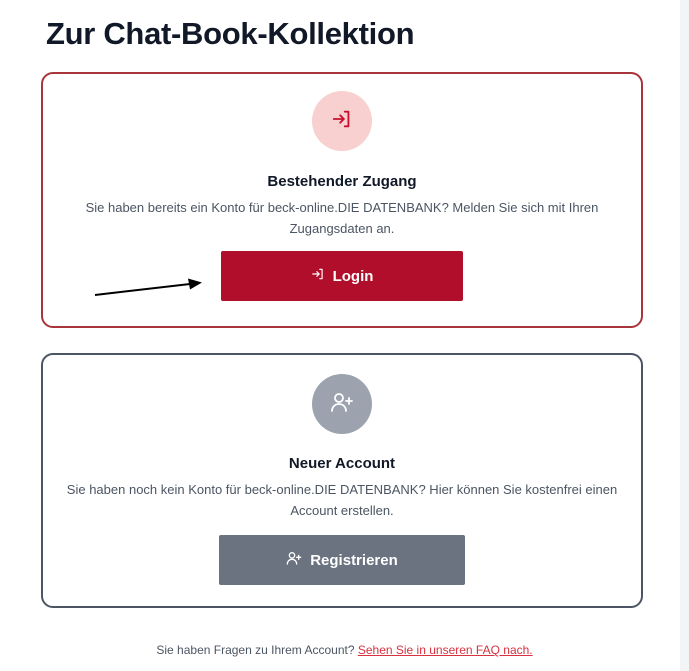 This screenshot has width=689, height=671. I want to click on page-title: Zur Chat-Book-Kollektion, so click(230, 33).